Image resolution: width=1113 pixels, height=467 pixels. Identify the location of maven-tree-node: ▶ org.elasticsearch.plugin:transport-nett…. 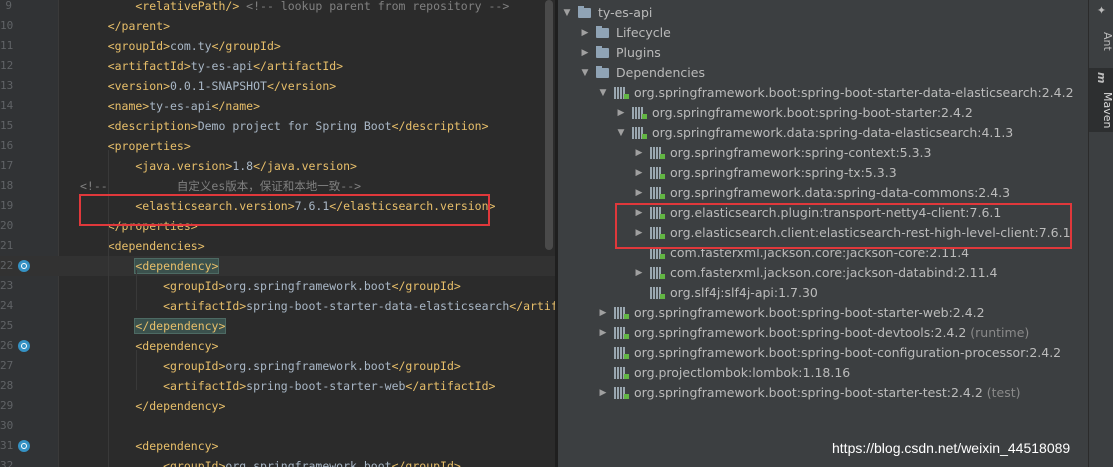
(861, 213).